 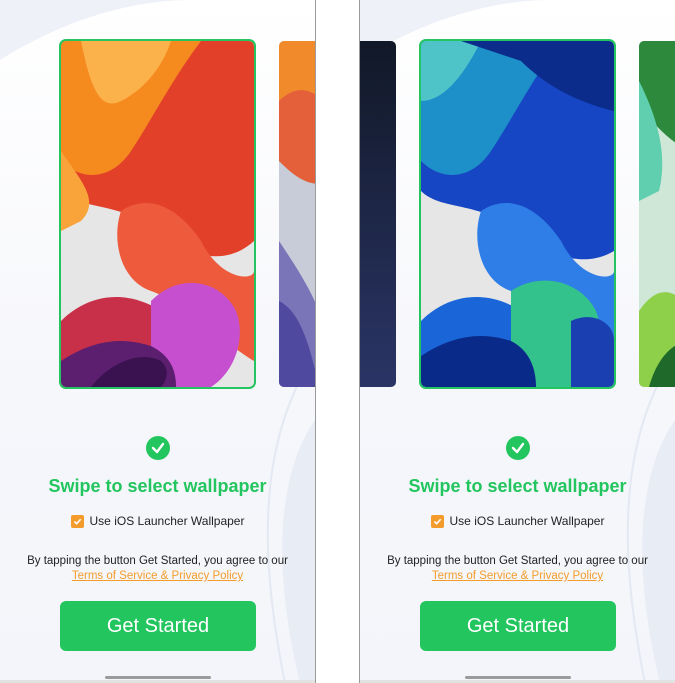 What do you see at coordinates (378, 214) in the screenshot?
I see `wallpaper-card-previous` at bounding box center [378, 214].